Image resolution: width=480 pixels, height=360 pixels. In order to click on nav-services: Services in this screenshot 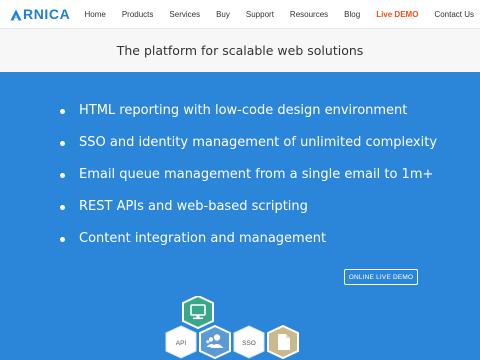, I will do `click(184, 14)`.